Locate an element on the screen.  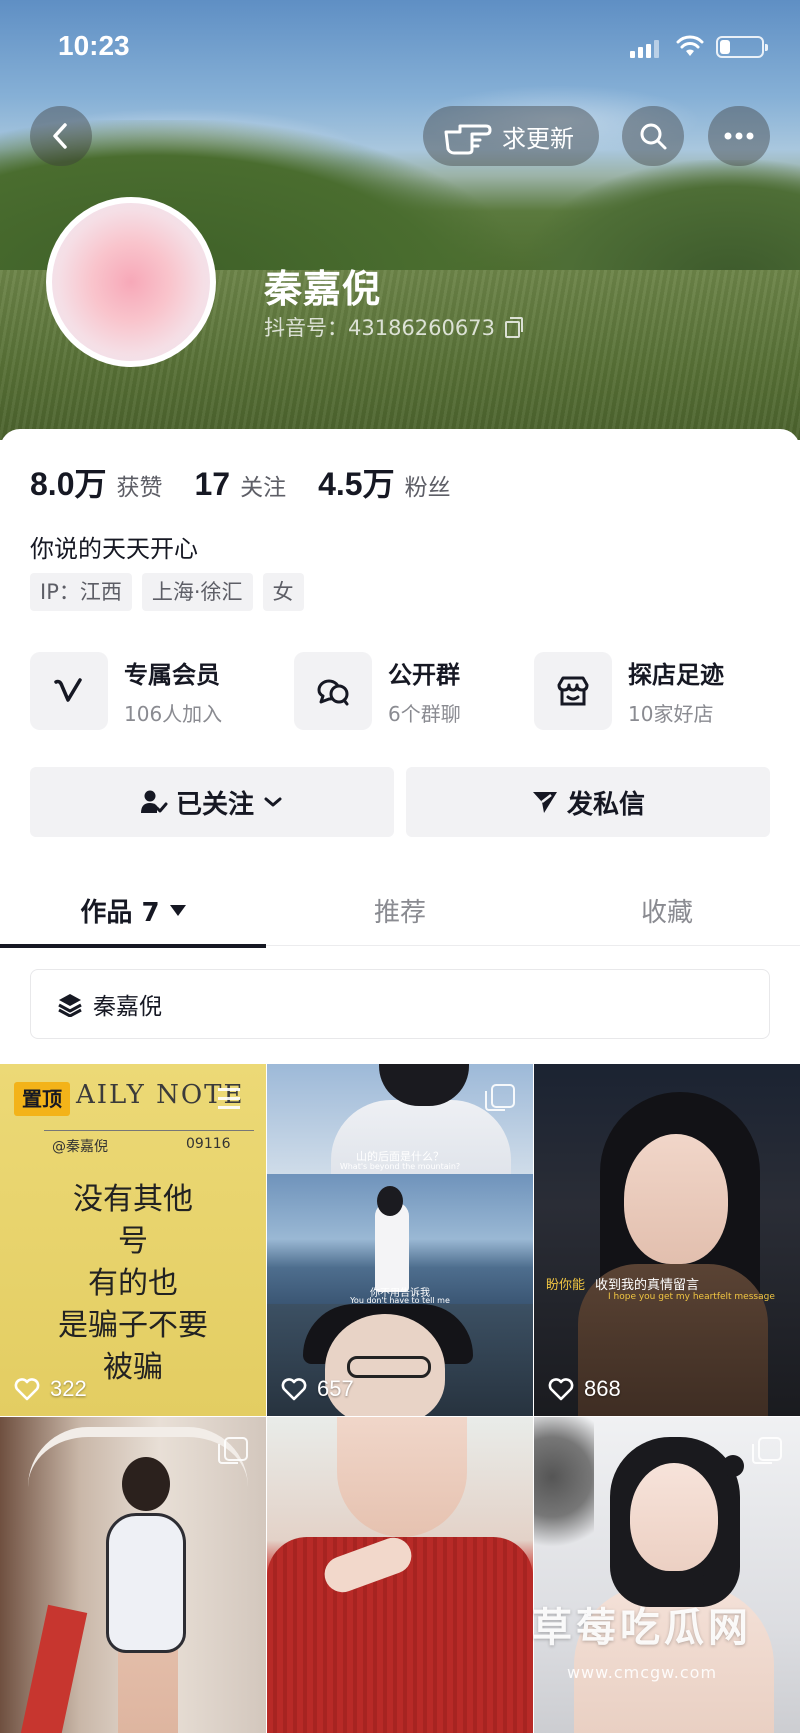
stat-likes: 8.0万 获赞 is located at coordinates (96, 482).